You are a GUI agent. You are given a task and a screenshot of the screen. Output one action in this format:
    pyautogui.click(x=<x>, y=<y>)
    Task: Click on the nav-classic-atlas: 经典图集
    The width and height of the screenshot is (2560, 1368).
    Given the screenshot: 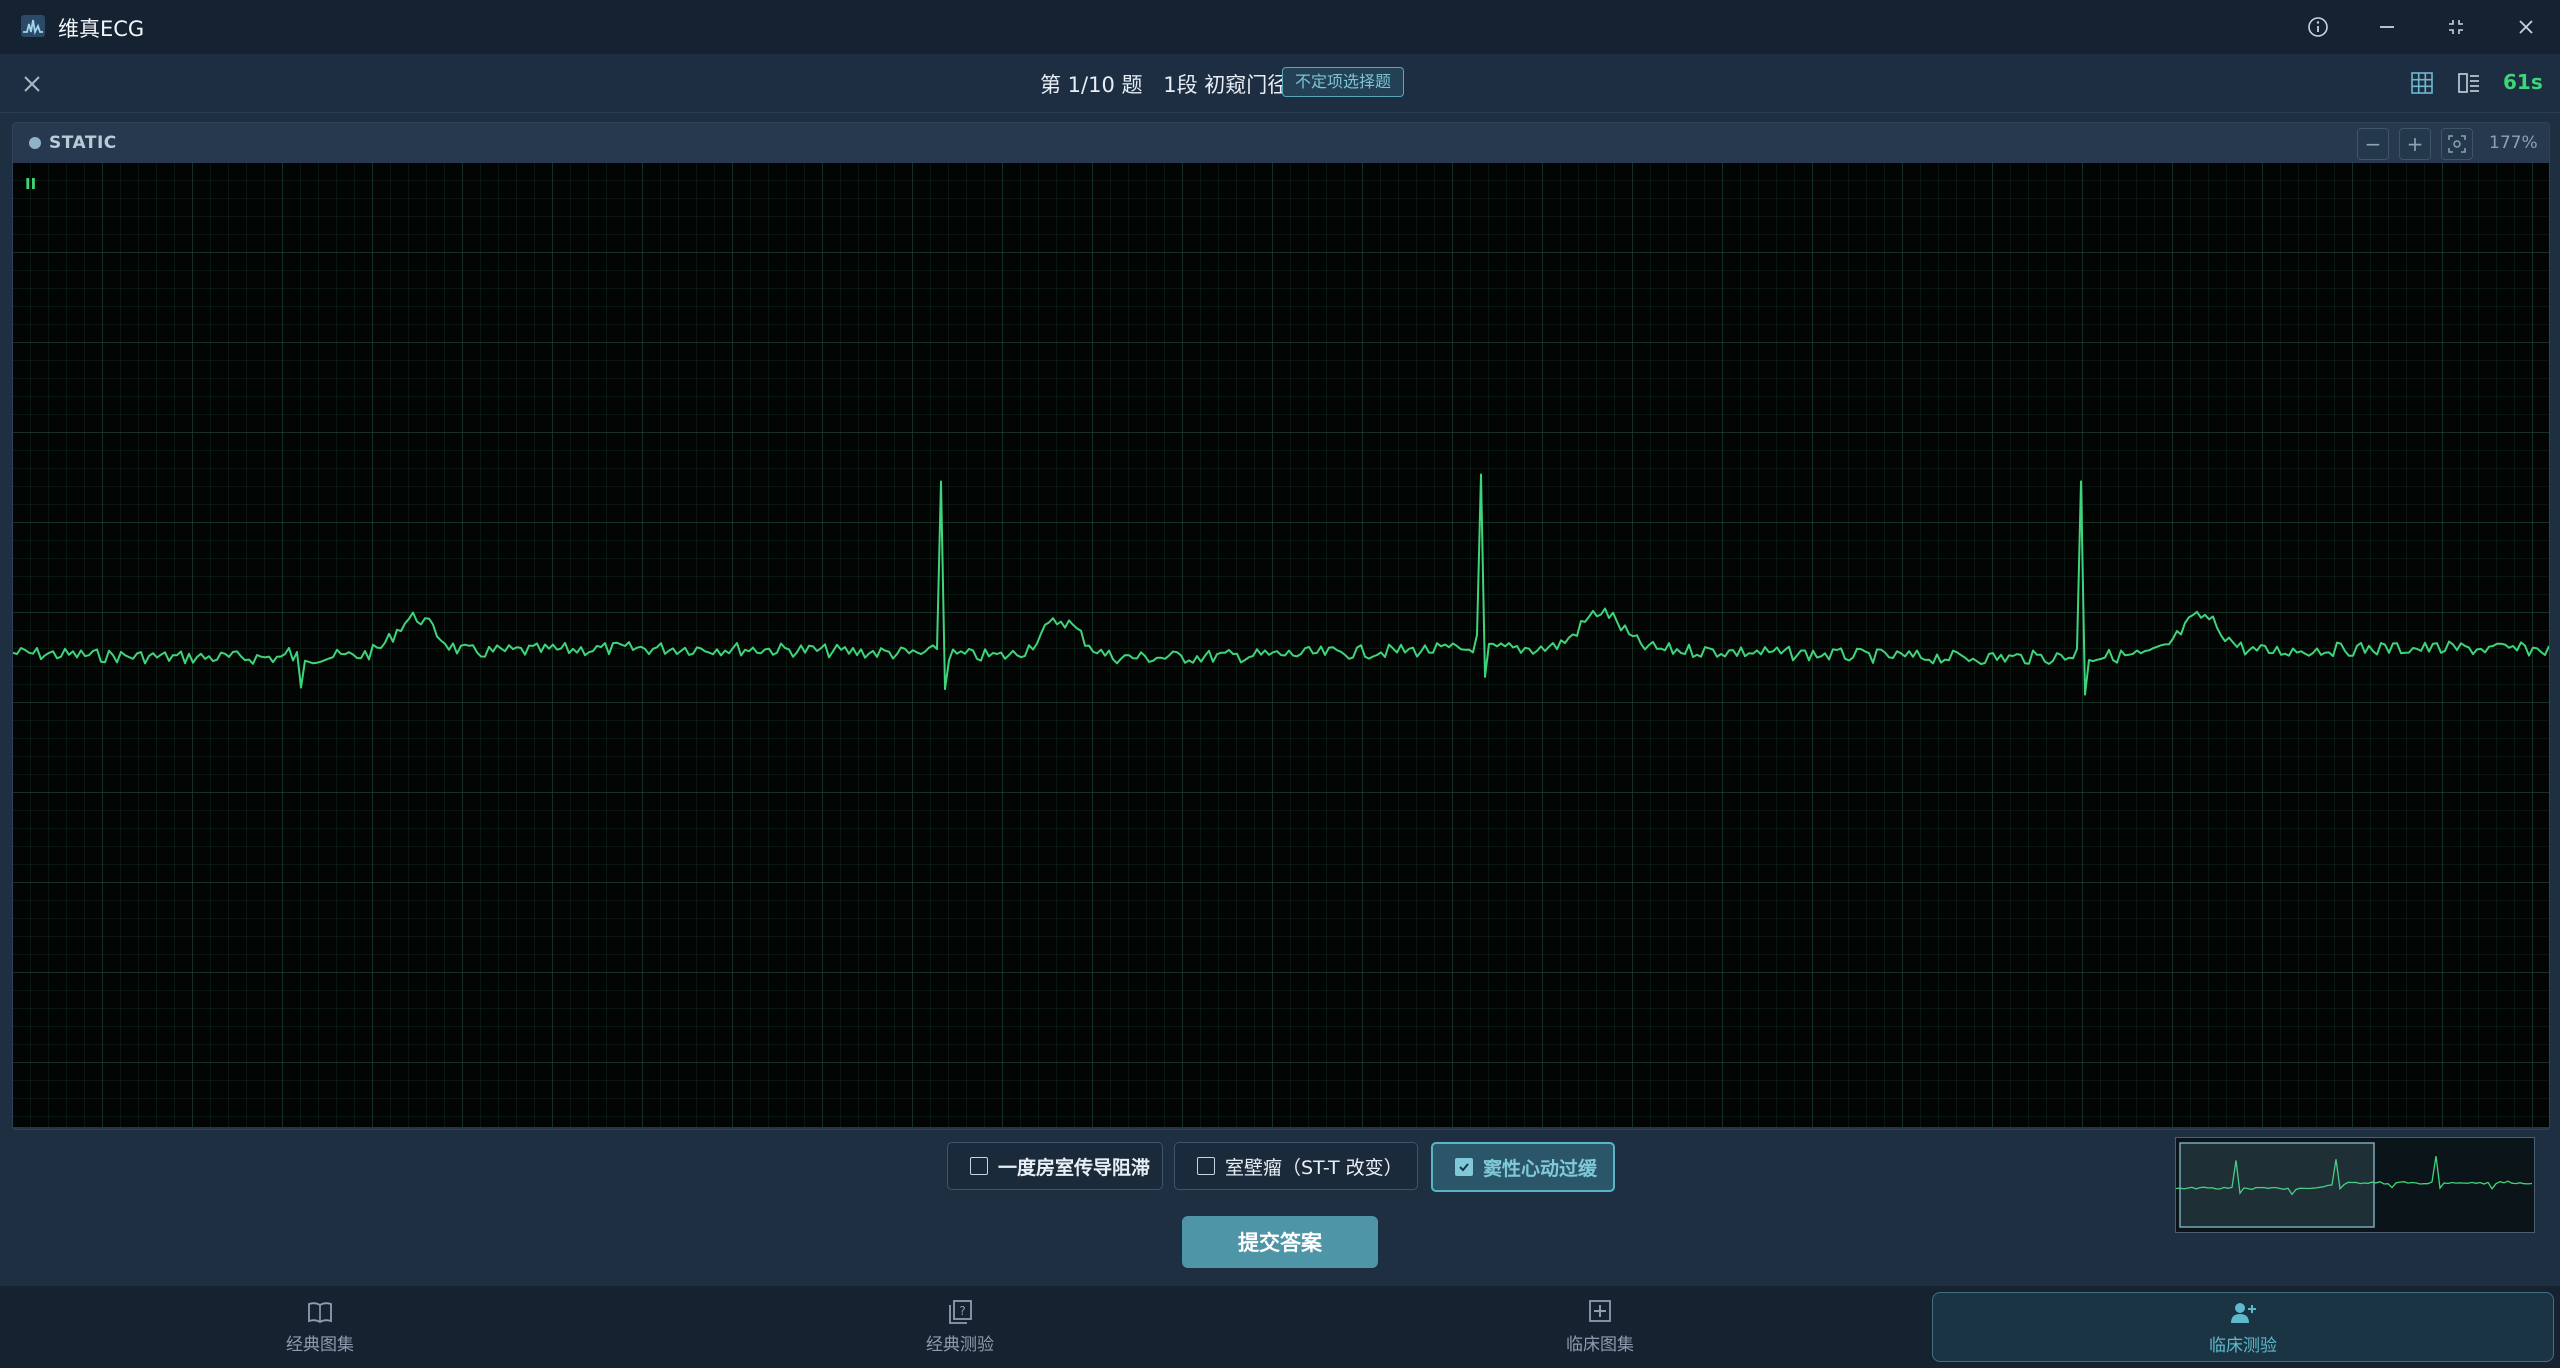 What is the action you would take?
    pyautogui.click(x=320, y=1326)
    